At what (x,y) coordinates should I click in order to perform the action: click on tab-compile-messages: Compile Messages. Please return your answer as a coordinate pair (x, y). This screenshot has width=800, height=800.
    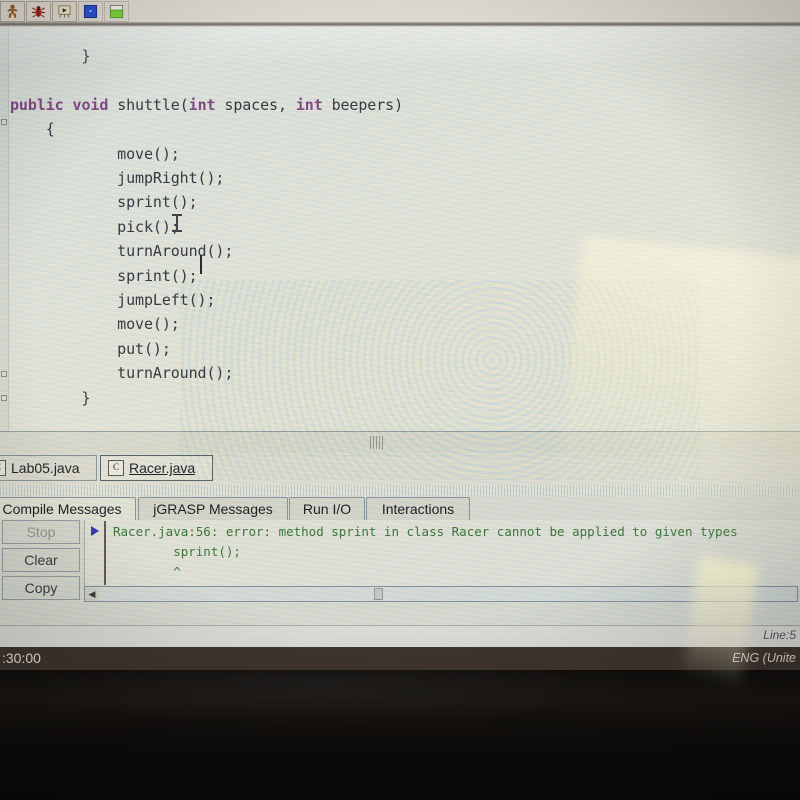
    Looking at the image, I should click on (68, 508).